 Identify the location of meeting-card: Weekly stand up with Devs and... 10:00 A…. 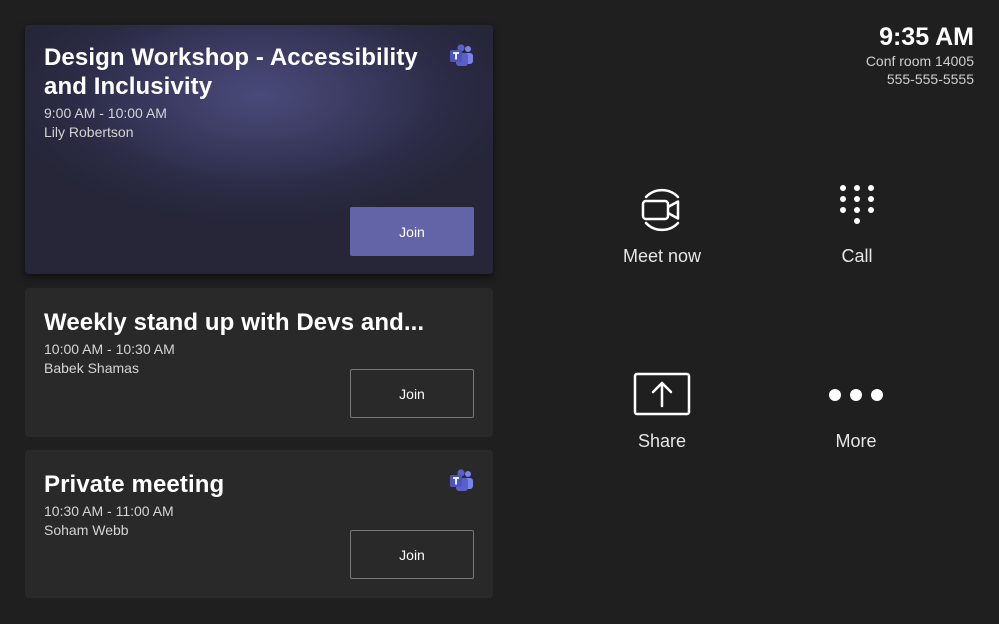
(259, 362).